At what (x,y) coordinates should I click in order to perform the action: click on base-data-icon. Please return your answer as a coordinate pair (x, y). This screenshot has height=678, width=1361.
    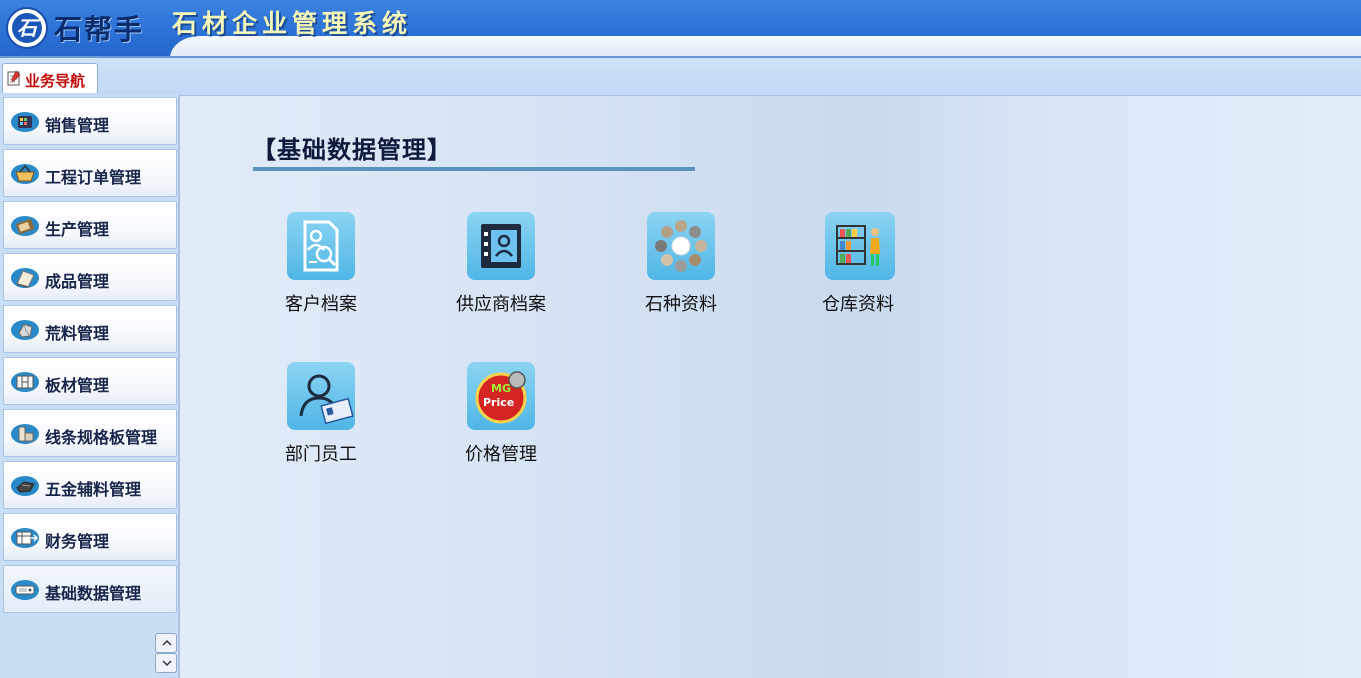
    Looking at the image, I should click on (25, 590).